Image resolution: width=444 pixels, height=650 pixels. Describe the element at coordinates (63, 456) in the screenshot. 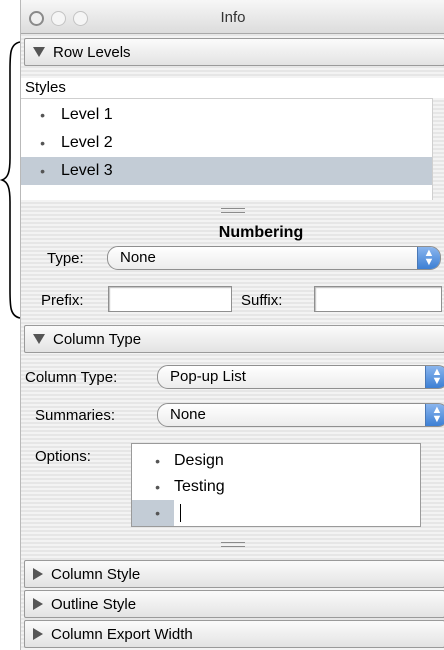

I see `options-label: Options:` at that location.